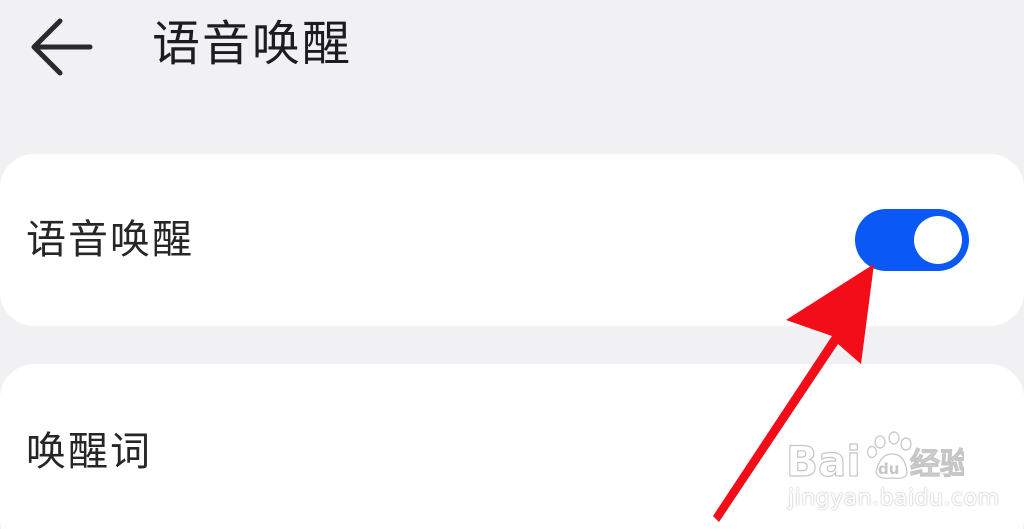 The width and height of the screenshot is (1024, 529). What do you see at coordinates (252, 44) in the screenshot?
I see `page-title: 语音唤醒` at bounding box center [252, 44].